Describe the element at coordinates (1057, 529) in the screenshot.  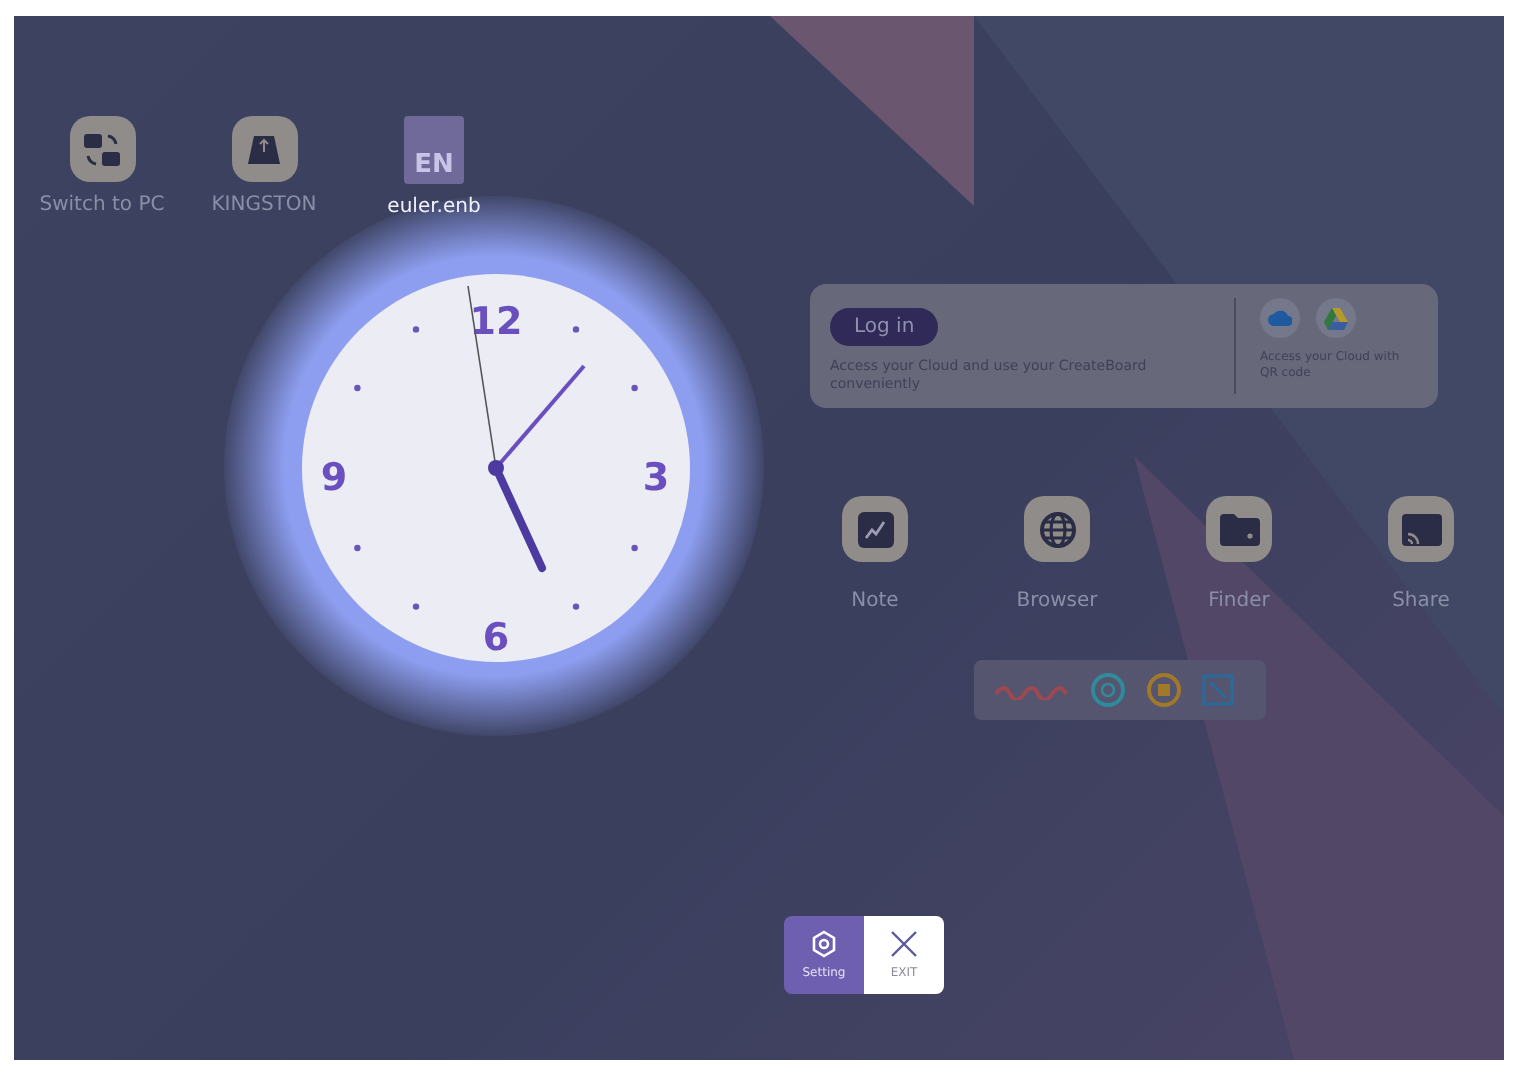
I see `globe-icon` at that location.